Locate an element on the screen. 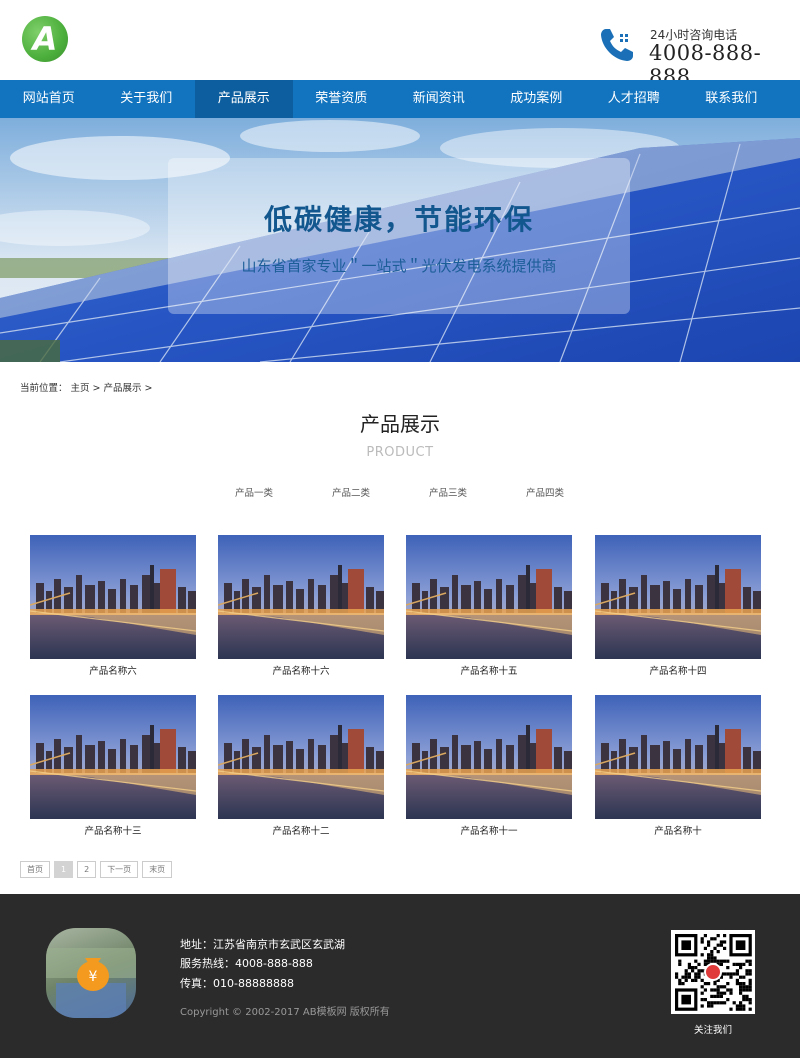 This screenshot has width=800, height=1058. footer-address: 地址：江苏省南京市玄武区玄武湖 is located at coordinates (262, 944).